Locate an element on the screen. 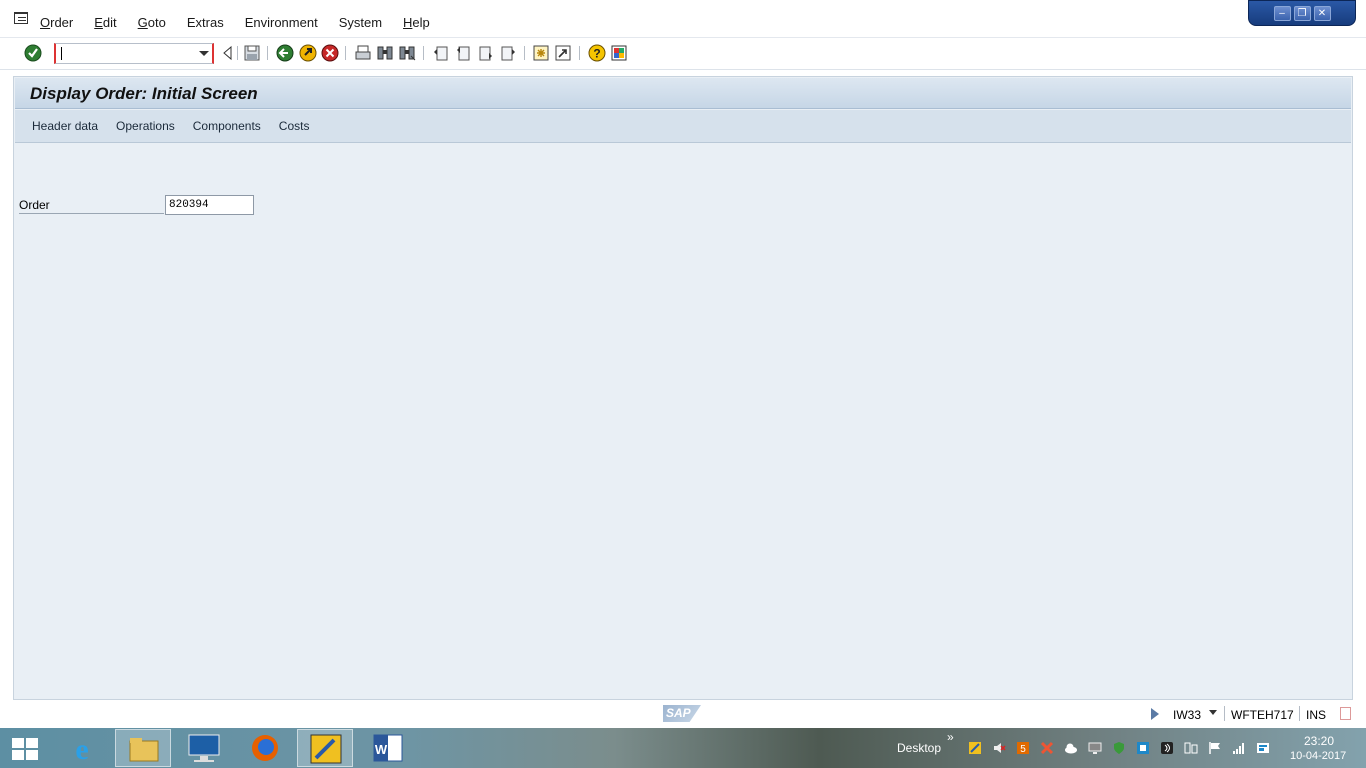  menu-icon is located at coordinates (21, 18).